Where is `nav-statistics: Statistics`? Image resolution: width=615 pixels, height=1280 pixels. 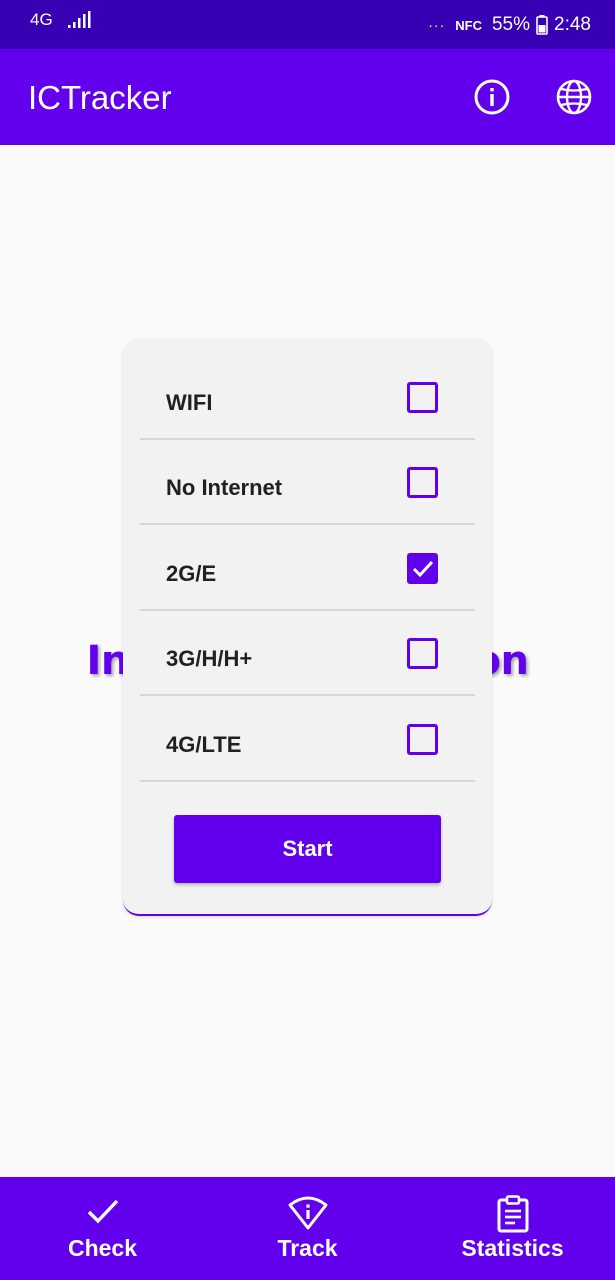 nav-statistics: Statistics is located at coordinates (512, 1228).